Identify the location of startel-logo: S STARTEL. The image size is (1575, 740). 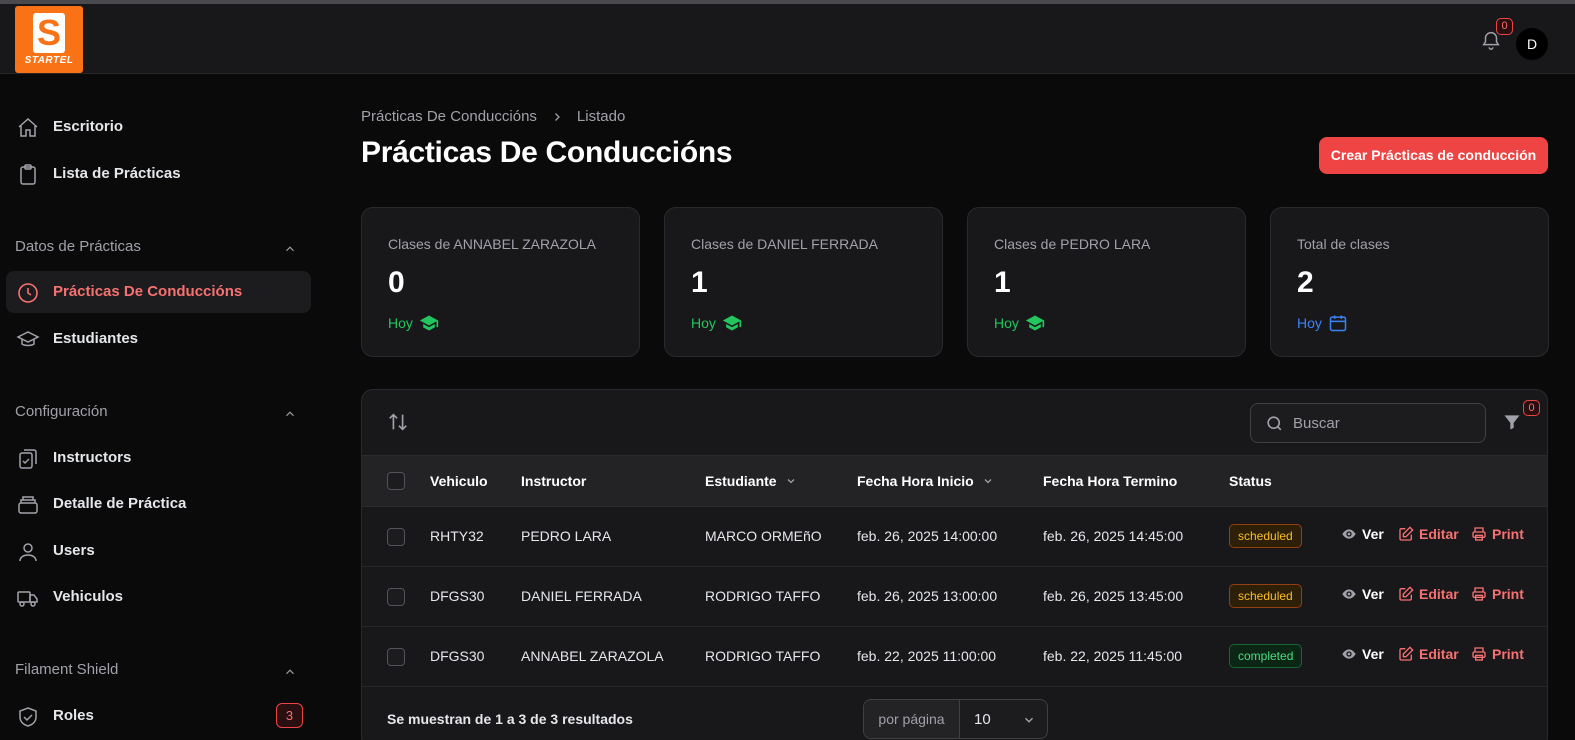
(49, 39).